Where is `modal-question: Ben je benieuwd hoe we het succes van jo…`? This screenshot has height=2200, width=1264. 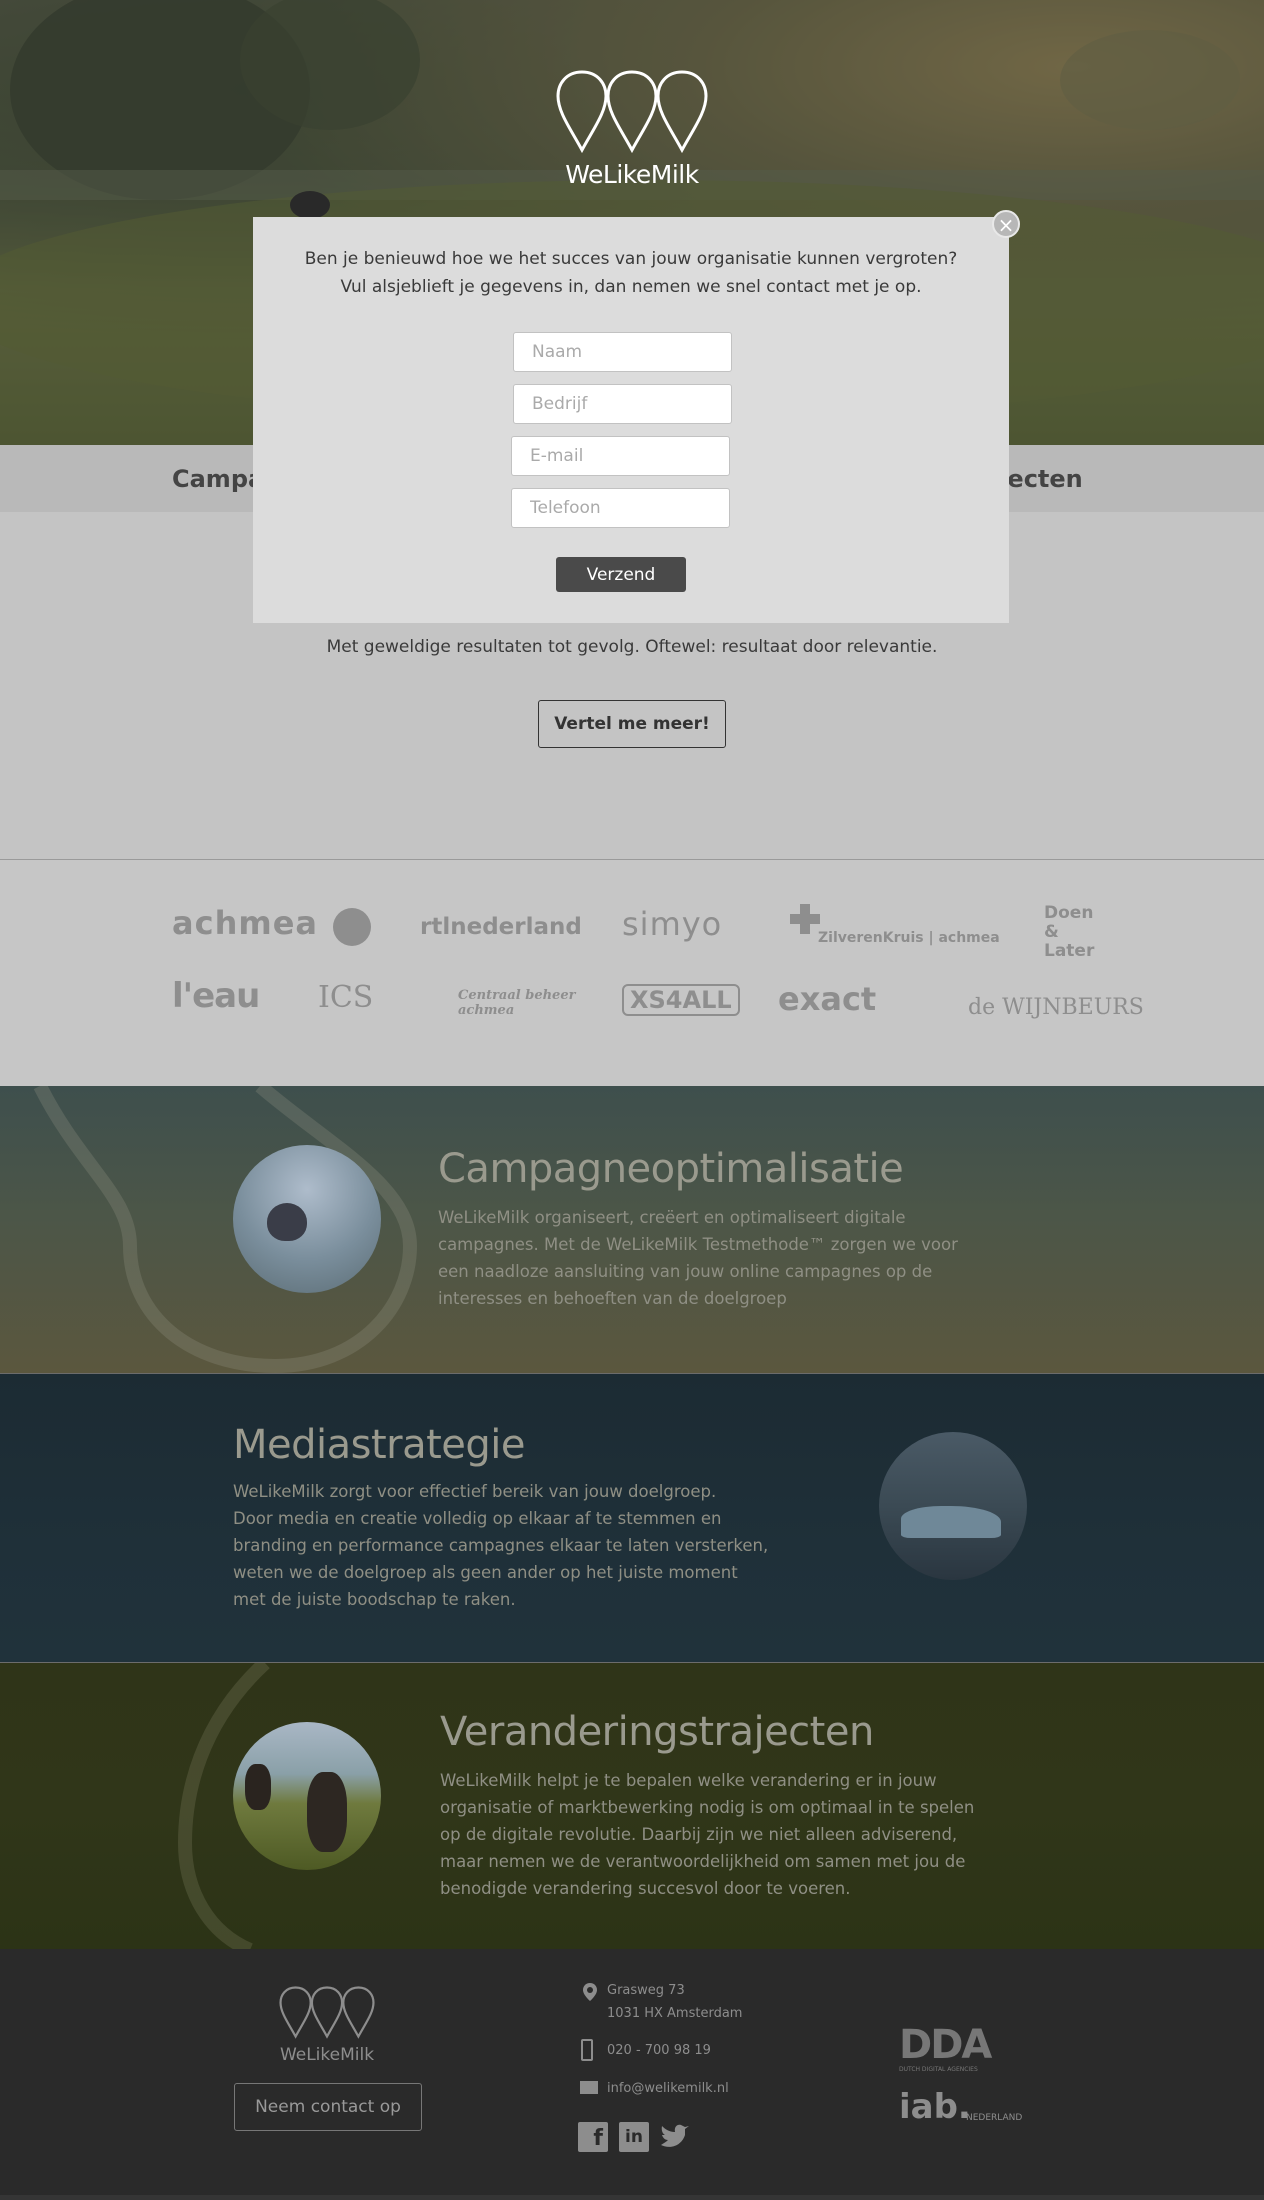 modal-question: Ben je benieuwd hoe we het succes van jo… is located at coordinates (631, 259).